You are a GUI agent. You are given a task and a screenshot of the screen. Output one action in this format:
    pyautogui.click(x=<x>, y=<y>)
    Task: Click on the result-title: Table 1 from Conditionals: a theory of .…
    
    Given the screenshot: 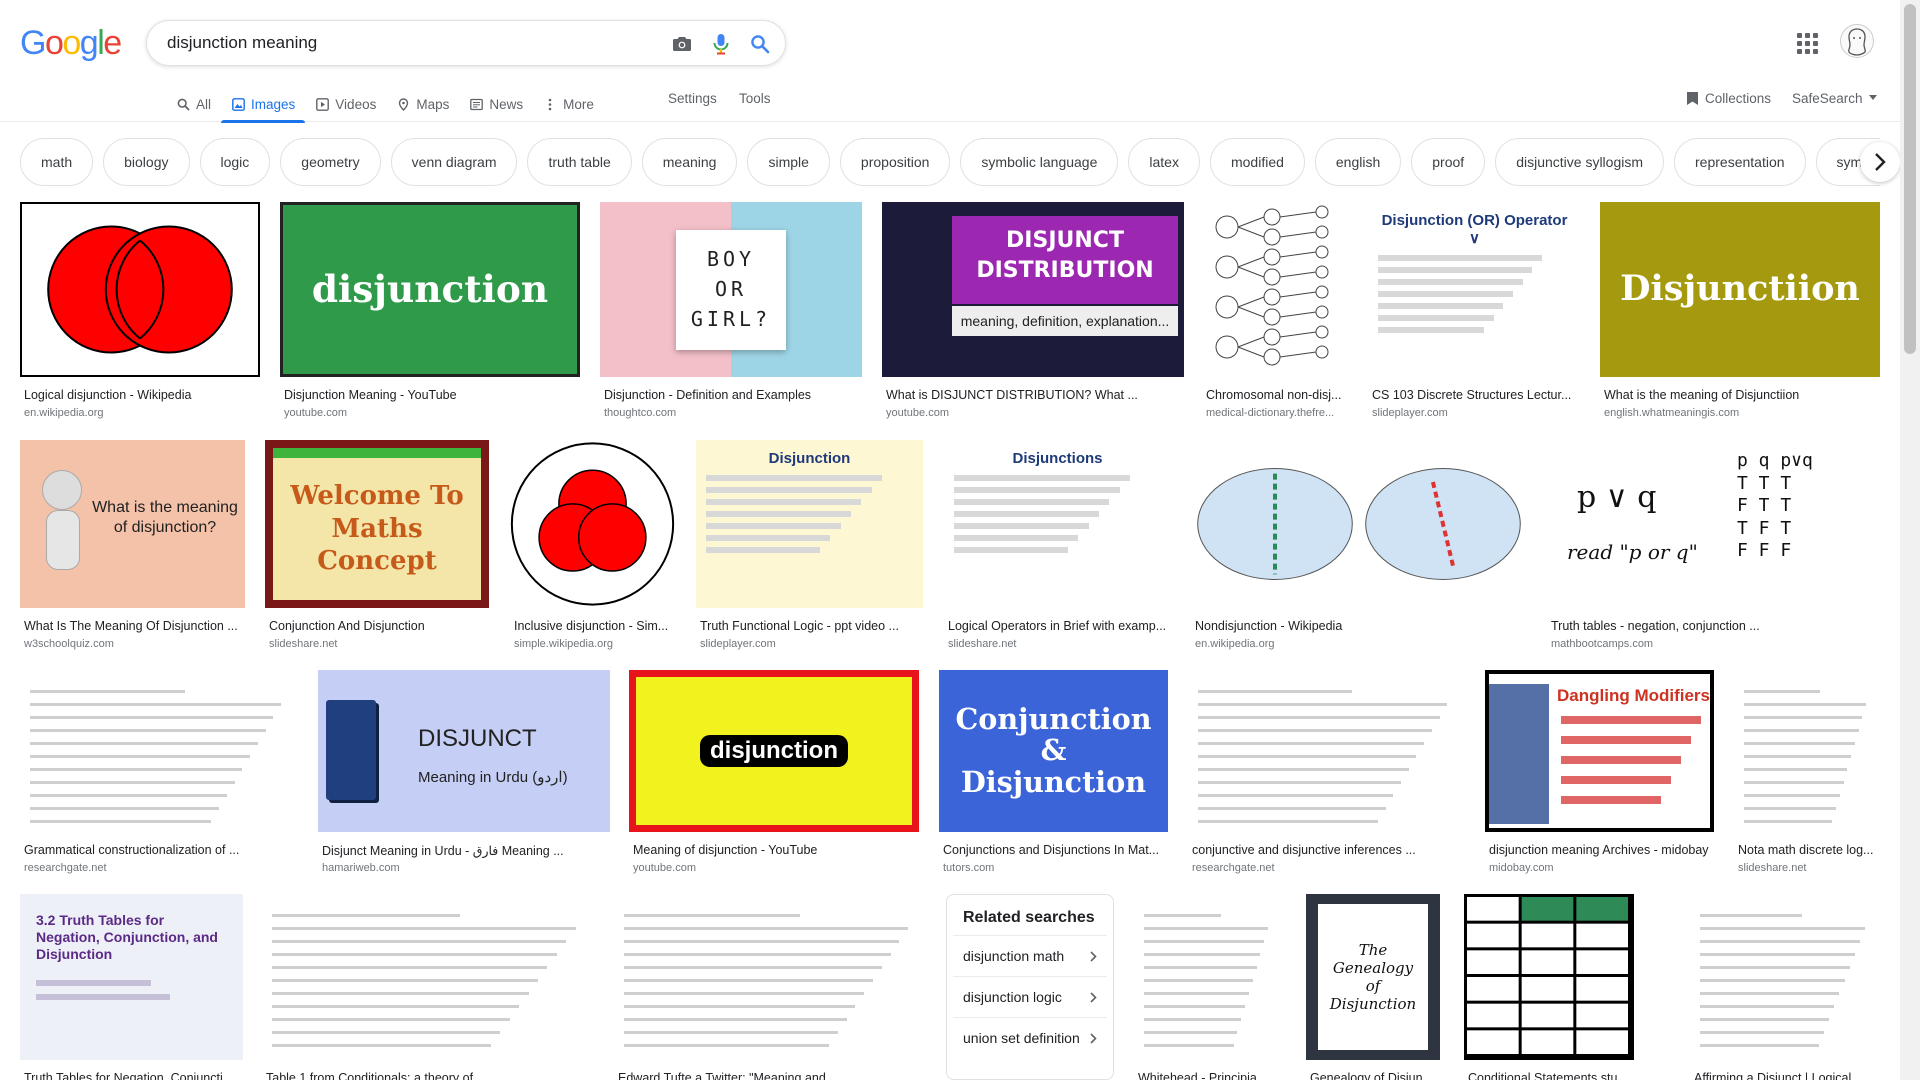 What is the action you would take?
    pyautogui.click(x=430, y=1075)
    